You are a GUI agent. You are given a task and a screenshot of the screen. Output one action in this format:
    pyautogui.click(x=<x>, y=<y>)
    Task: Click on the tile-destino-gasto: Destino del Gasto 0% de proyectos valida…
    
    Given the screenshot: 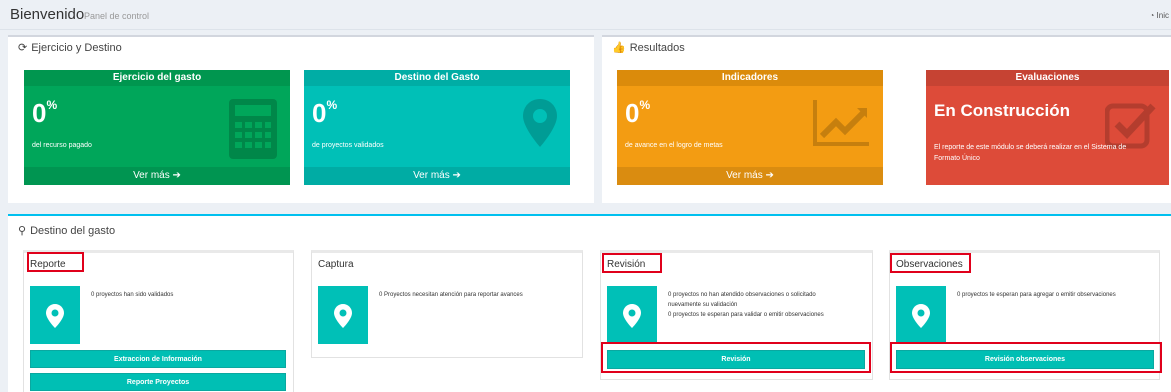 What is the action you would take?
    pyautogui.click(x=437, y=127)
    